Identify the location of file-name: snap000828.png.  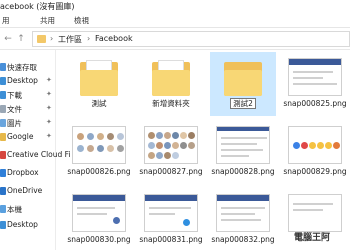
(243, 171).